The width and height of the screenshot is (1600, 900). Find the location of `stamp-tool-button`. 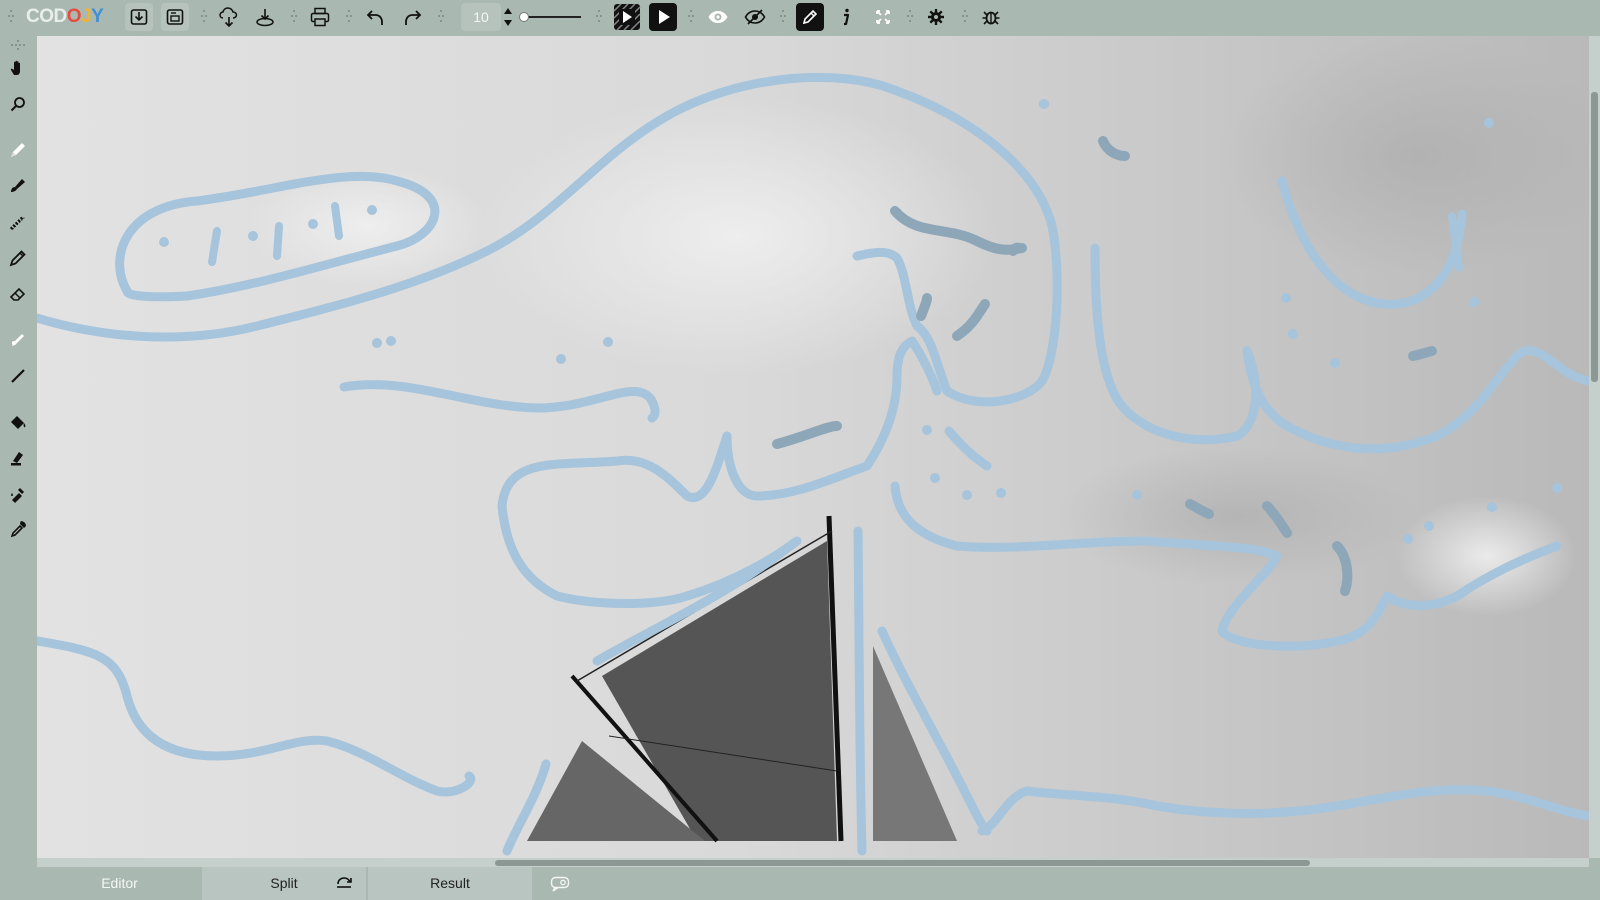

stamp-tool-button is located at coordinates (18, 458).